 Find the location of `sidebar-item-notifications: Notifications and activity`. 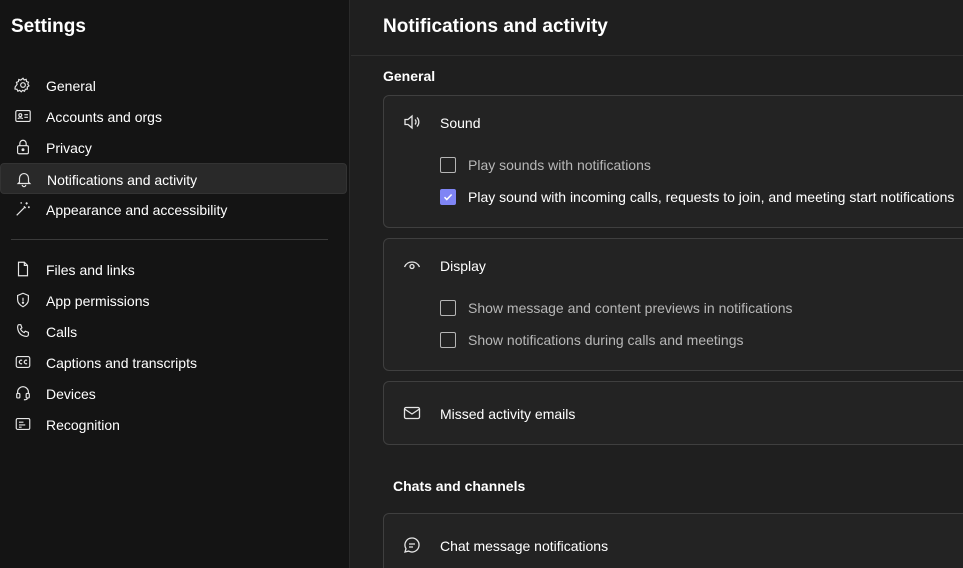

sidebar-item-notifications: Notifications and activity is located at coordinates (173, 178).